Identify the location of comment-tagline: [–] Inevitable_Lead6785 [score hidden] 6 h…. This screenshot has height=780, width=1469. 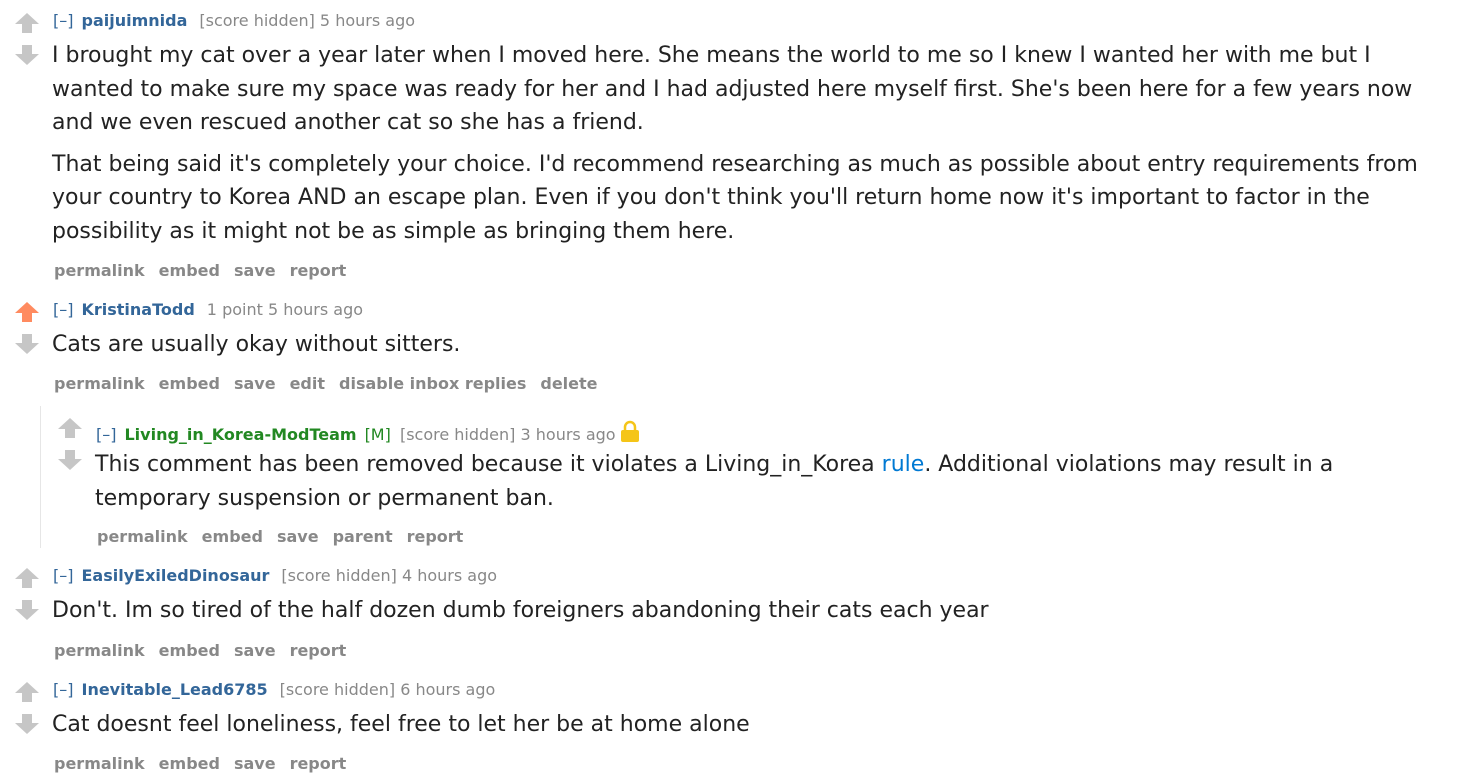
(274, 689).